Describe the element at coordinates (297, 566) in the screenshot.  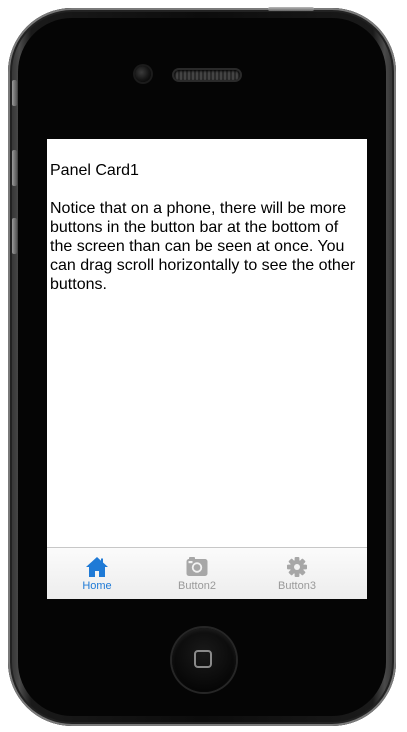
I see `gear-icon` at that location.